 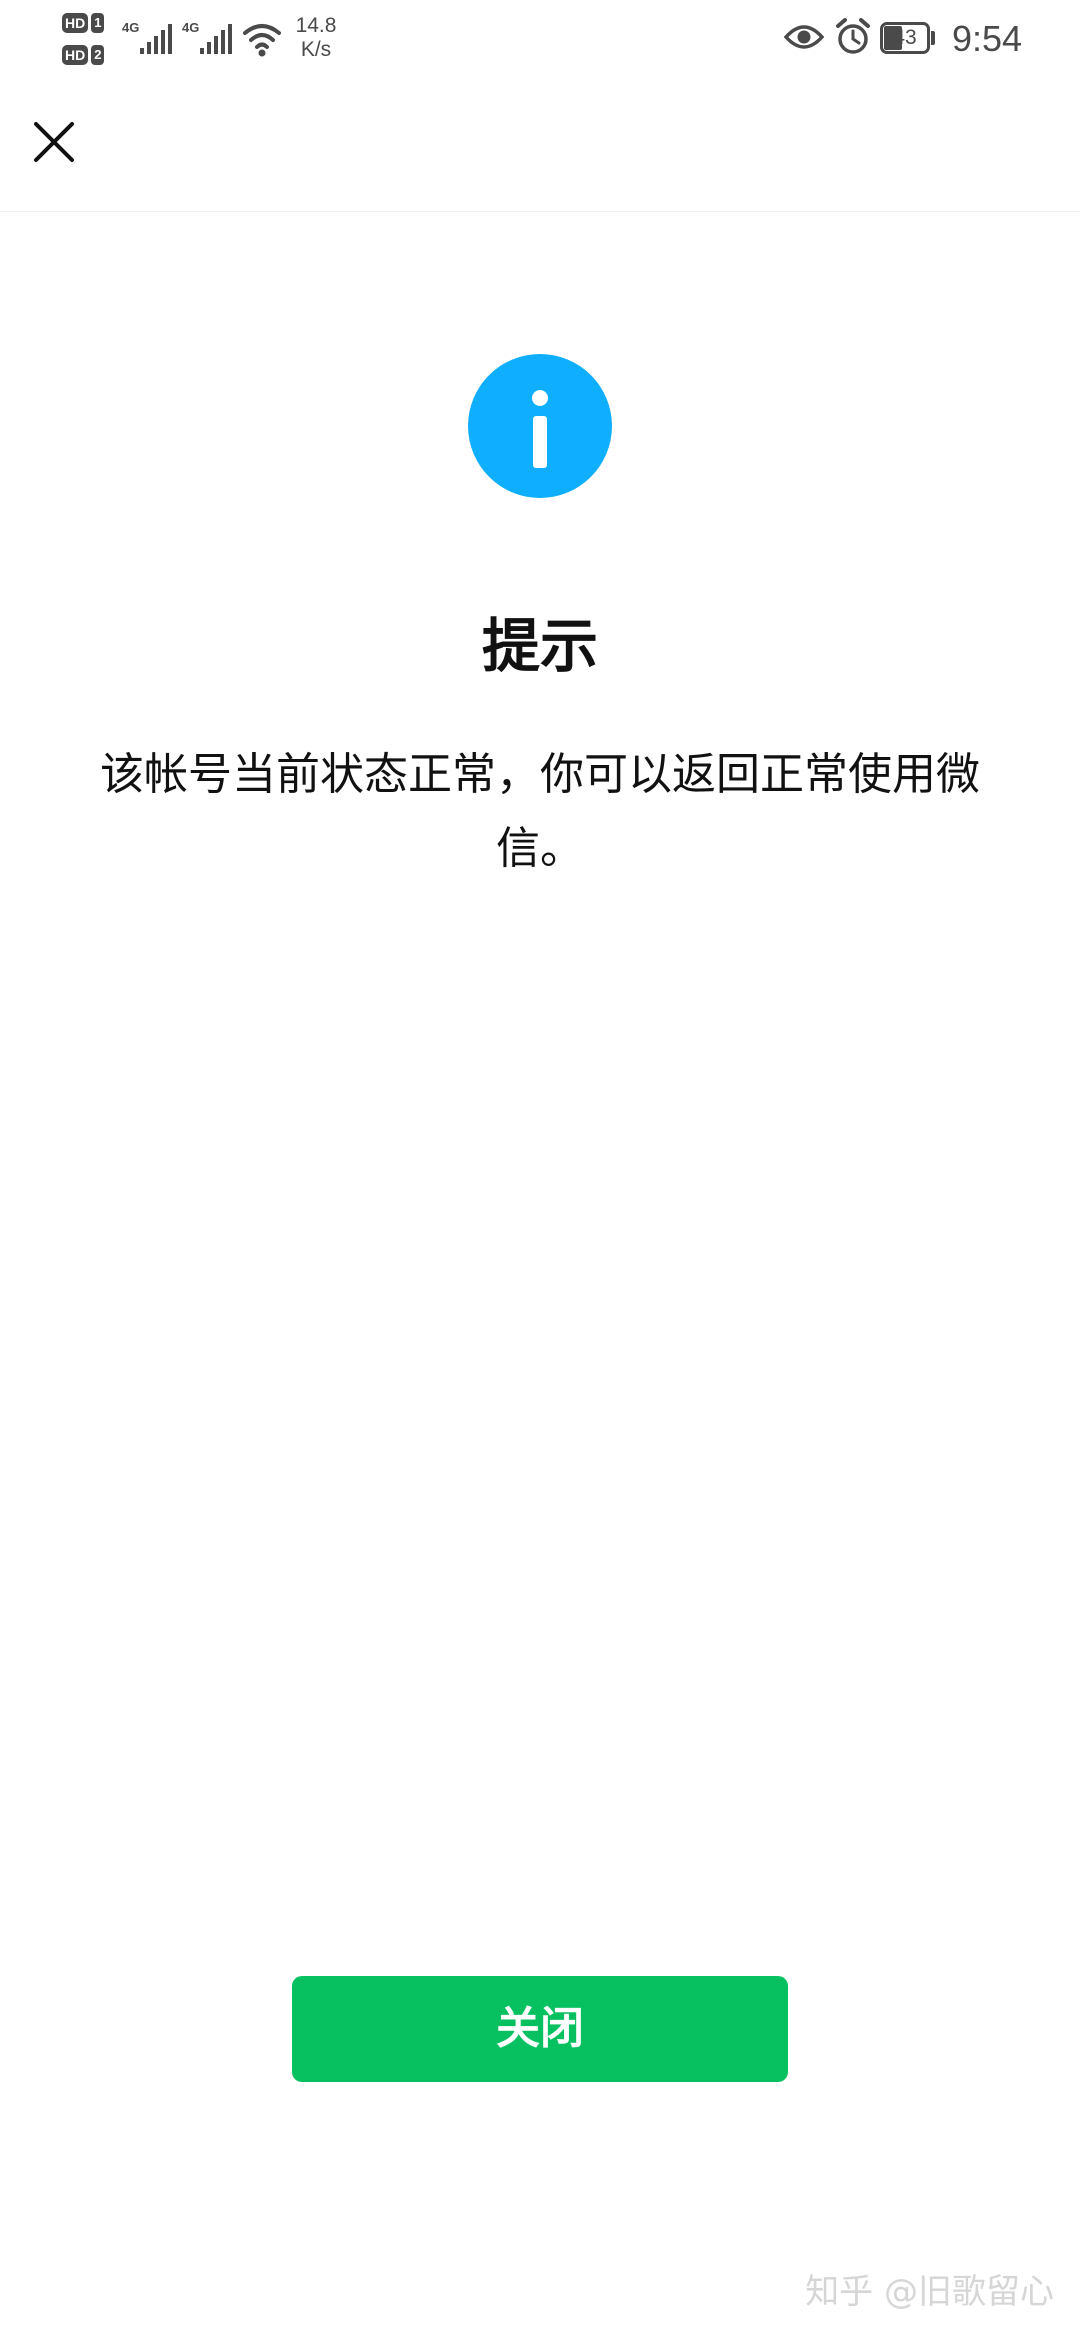 I want to click on network-type-1: 4G, so click(x=131, y=27).